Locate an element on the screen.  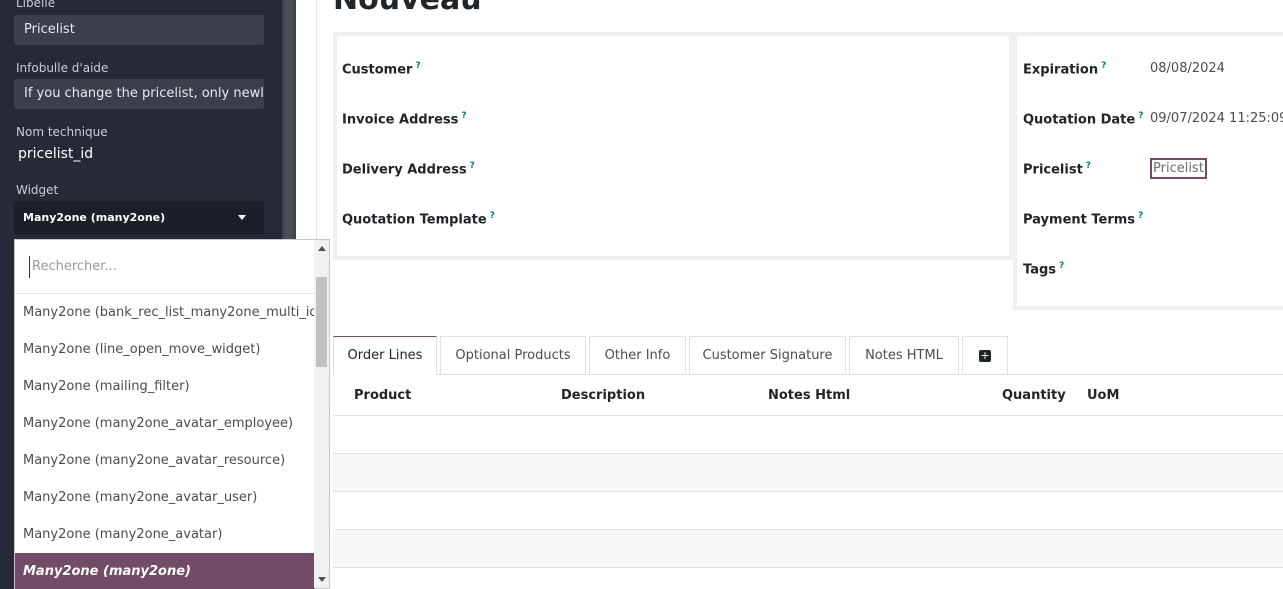
column-header-uom: UoM is located at coordinates (1103, 395).